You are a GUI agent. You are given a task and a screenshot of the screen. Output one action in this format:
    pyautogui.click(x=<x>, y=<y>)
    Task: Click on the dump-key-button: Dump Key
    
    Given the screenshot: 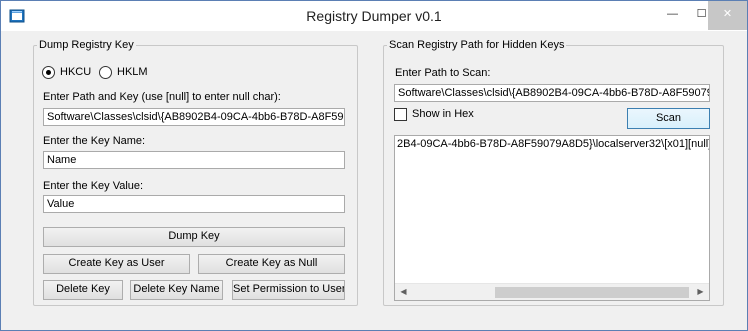 What is the action you would take?
    pyautogui.click(x=194, y=237)
    